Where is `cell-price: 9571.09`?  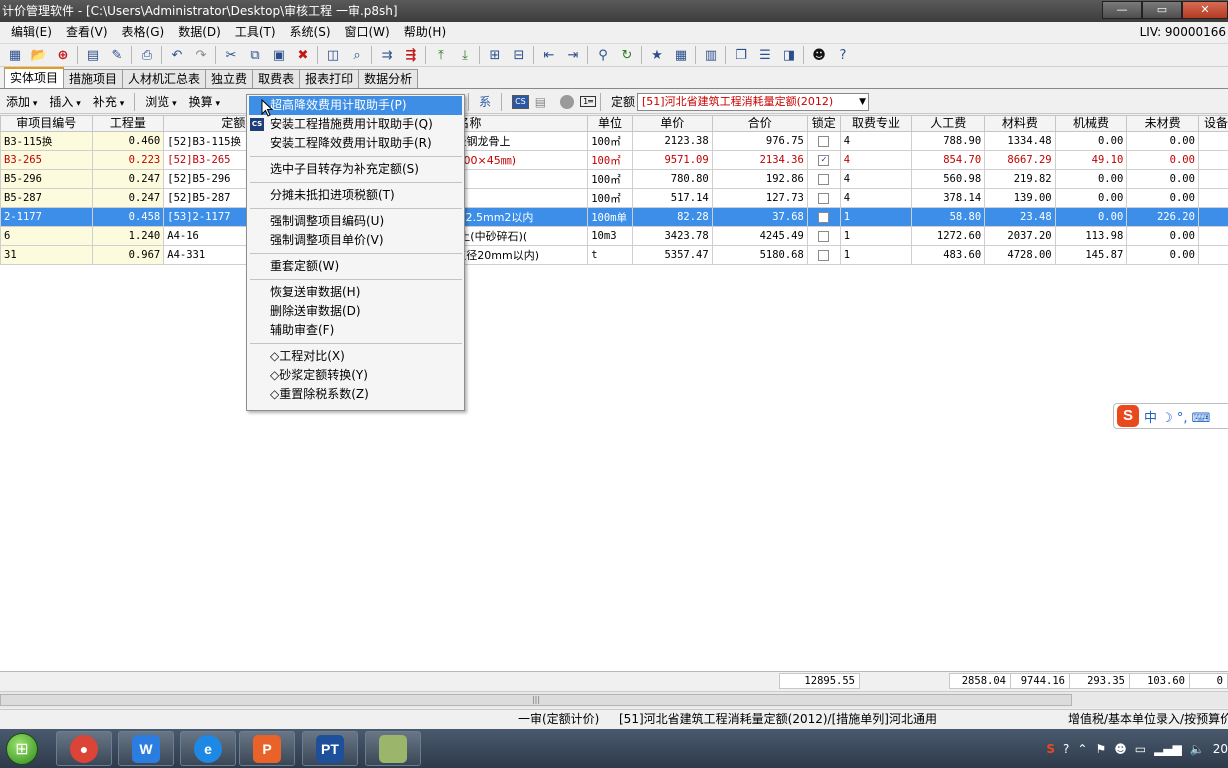
cell-price: 9571.09 is located at coordinates (672, 160).